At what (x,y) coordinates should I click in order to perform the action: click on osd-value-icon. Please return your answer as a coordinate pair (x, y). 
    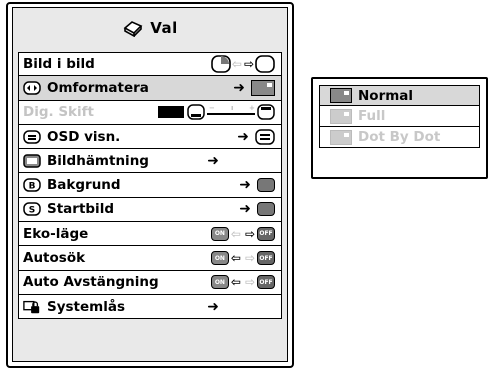
    Looking at the image, I should click on (265, 136).